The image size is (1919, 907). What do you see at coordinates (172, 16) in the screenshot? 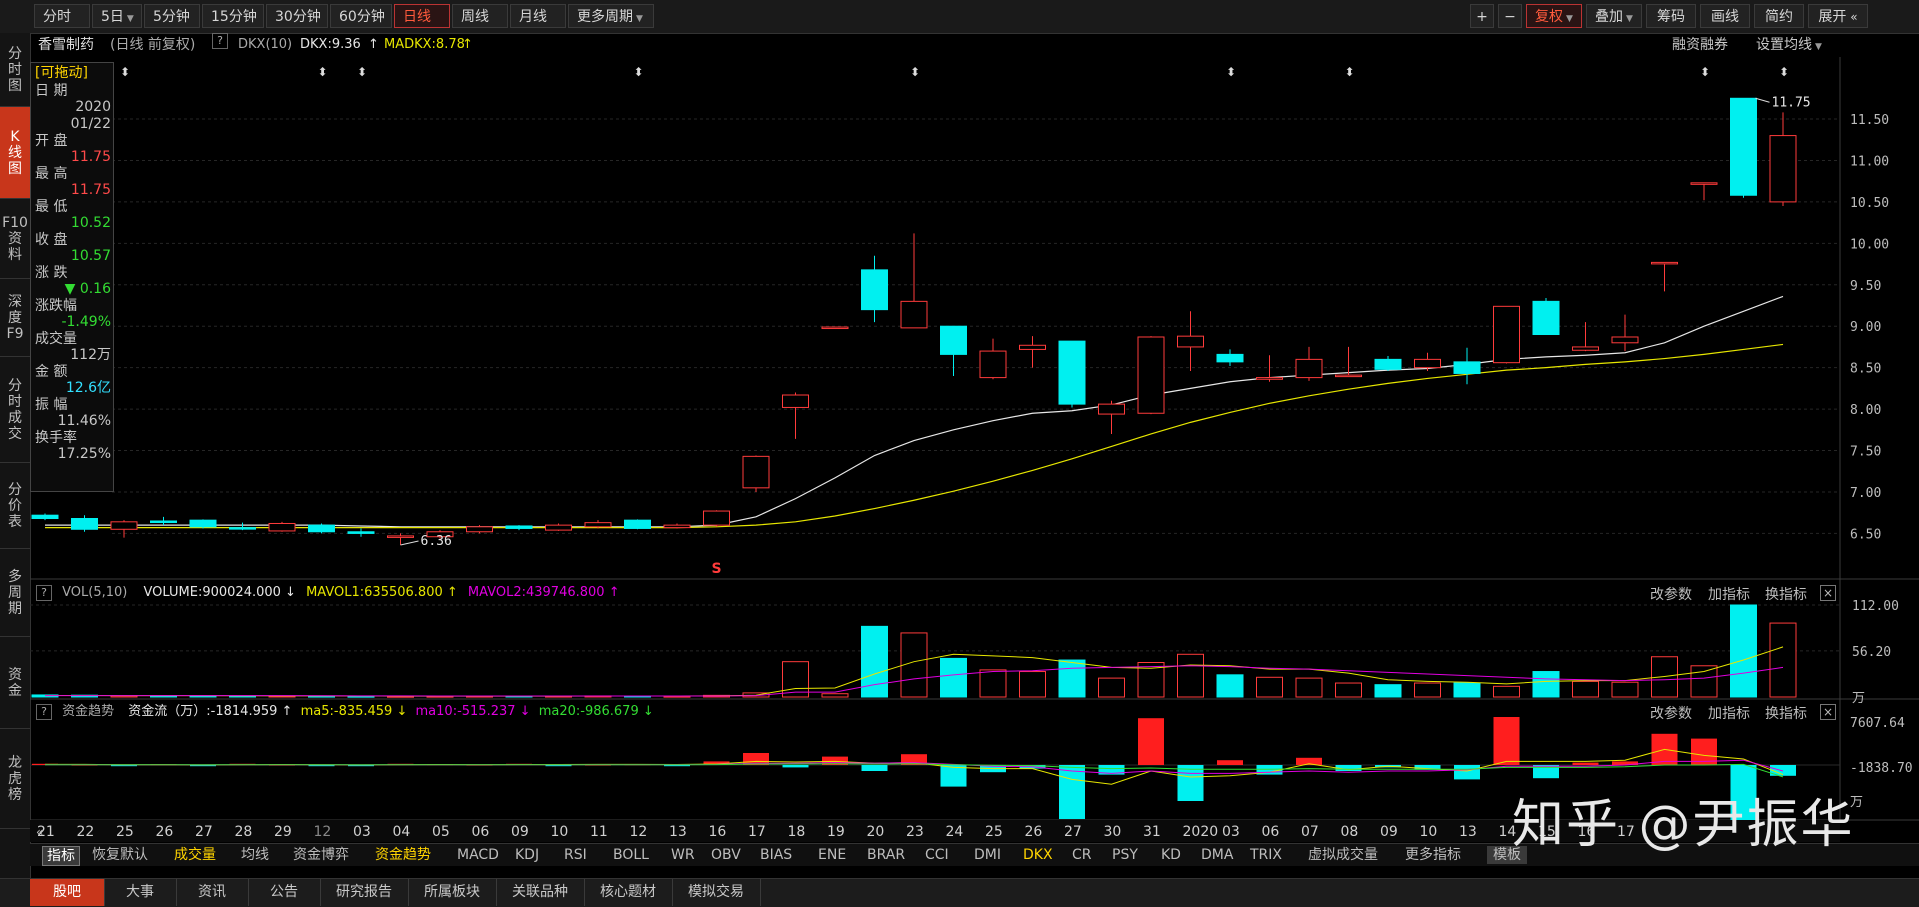
I see `period-button: 5分钟` at bounding box center [172, 16].